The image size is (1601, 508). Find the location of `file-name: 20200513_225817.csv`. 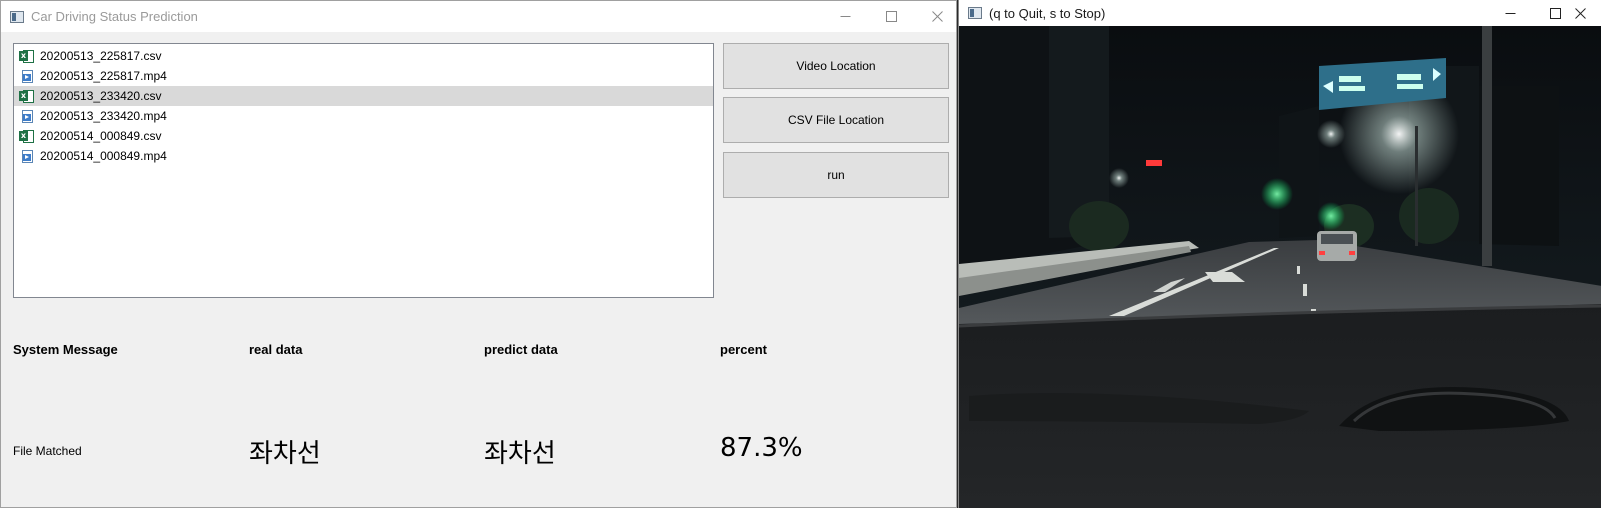

file-name: 20200513_225817.csv is located at coordinates (101, 56).